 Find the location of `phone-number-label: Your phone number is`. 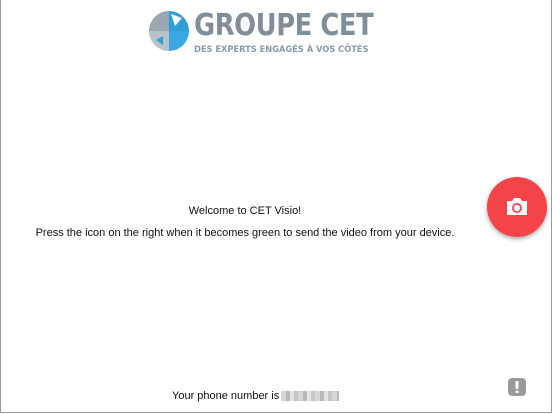

phone-number-label: Your phone number is is located at coordinates (226, 396).